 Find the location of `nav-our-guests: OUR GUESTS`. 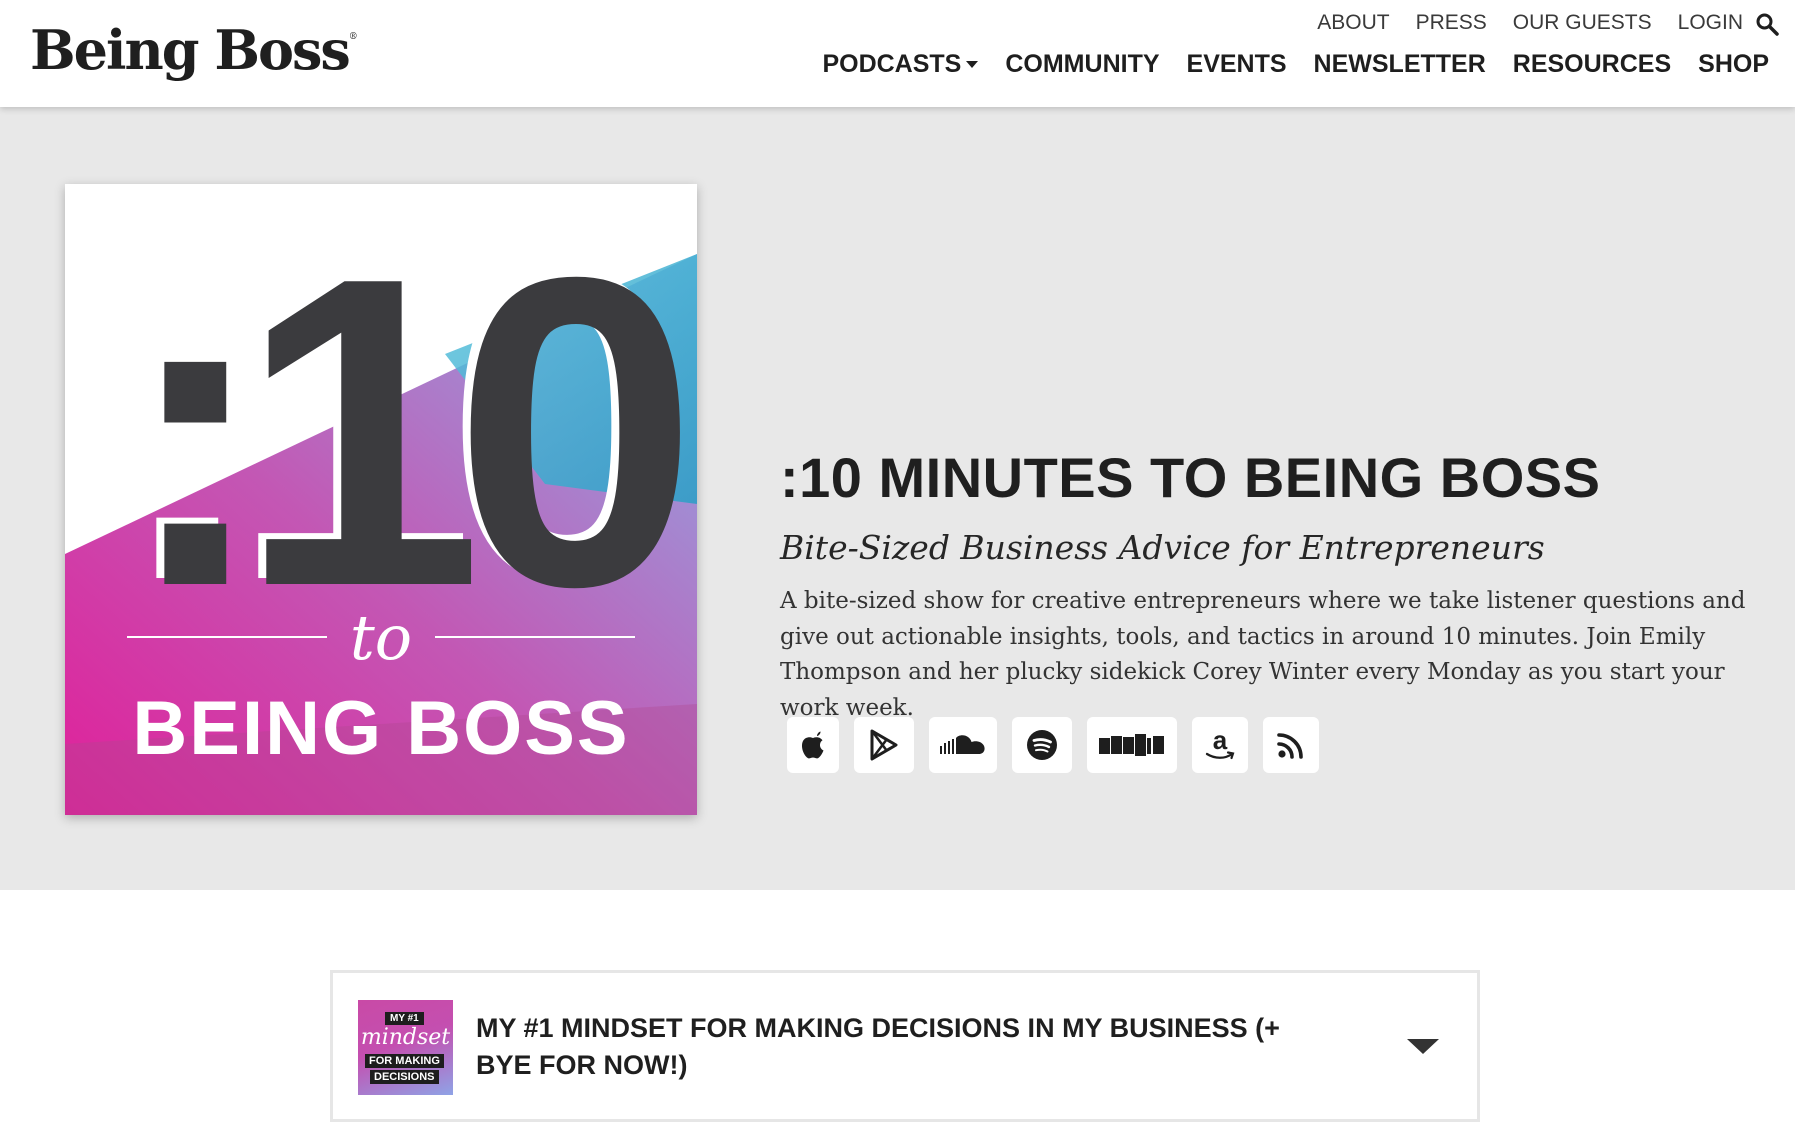

nav-our-guests: OUR GUESTS is located at coordinates (1582, 23).